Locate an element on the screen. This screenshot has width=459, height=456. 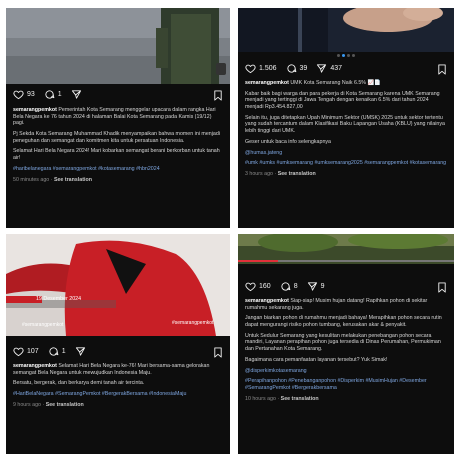
share-count: 437 is located at coordinates (336, 68).